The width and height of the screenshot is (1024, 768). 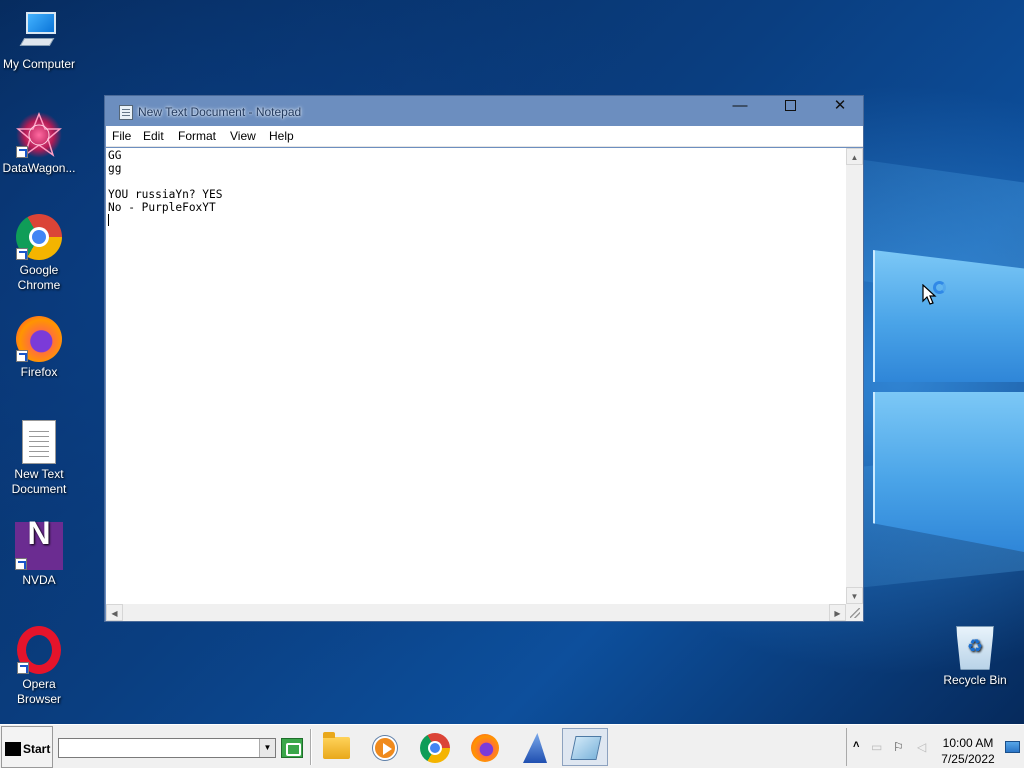 What do you see at coordinates (900, 747) in the screenshot?
I see `action-center-flag-icon: ⚐` at bounding box center [900, 747].